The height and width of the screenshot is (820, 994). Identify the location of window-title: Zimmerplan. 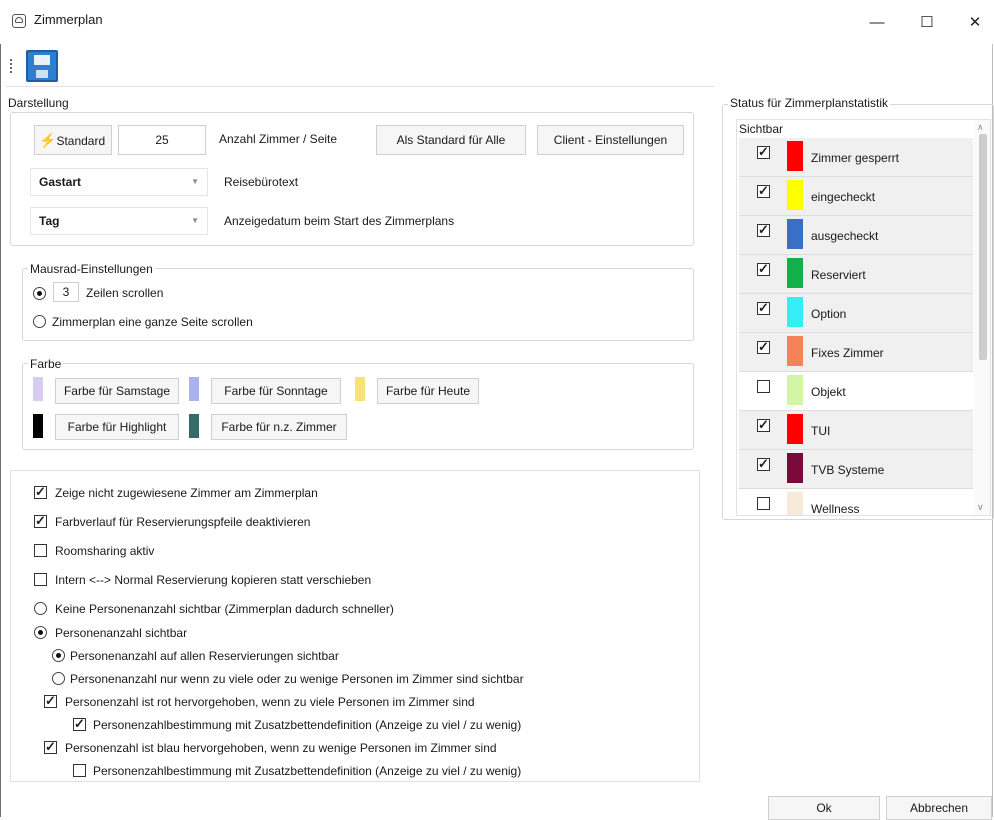
(68, 19).